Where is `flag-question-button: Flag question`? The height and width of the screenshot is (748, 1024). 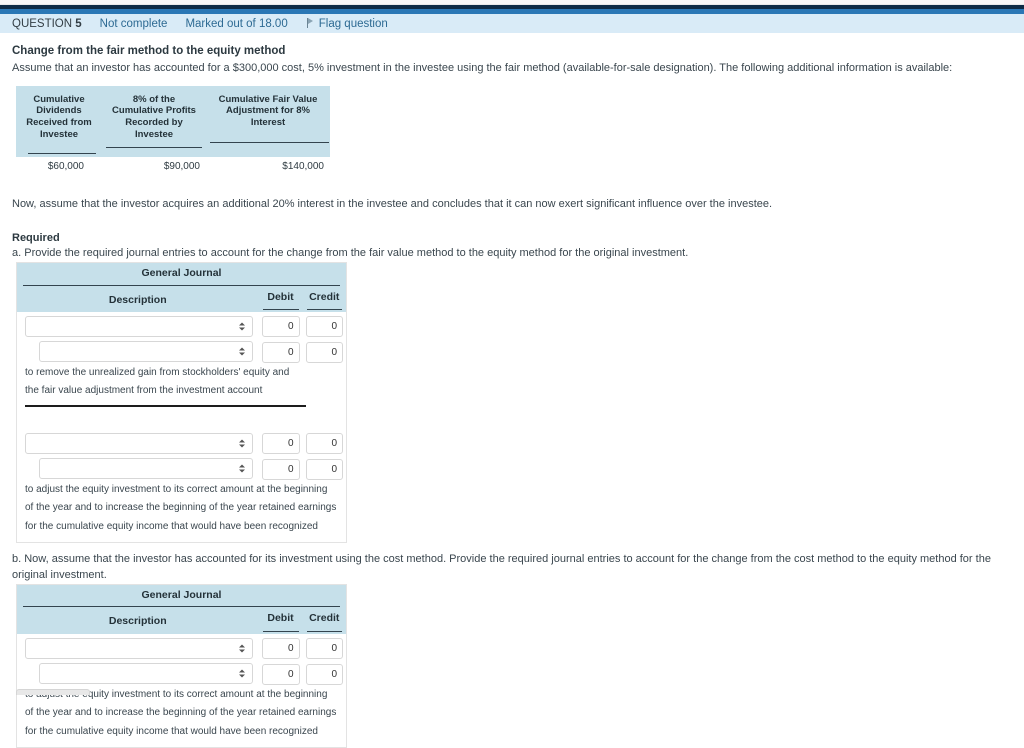 flag-question-button: Flag question is located at coordinates (347, 24).